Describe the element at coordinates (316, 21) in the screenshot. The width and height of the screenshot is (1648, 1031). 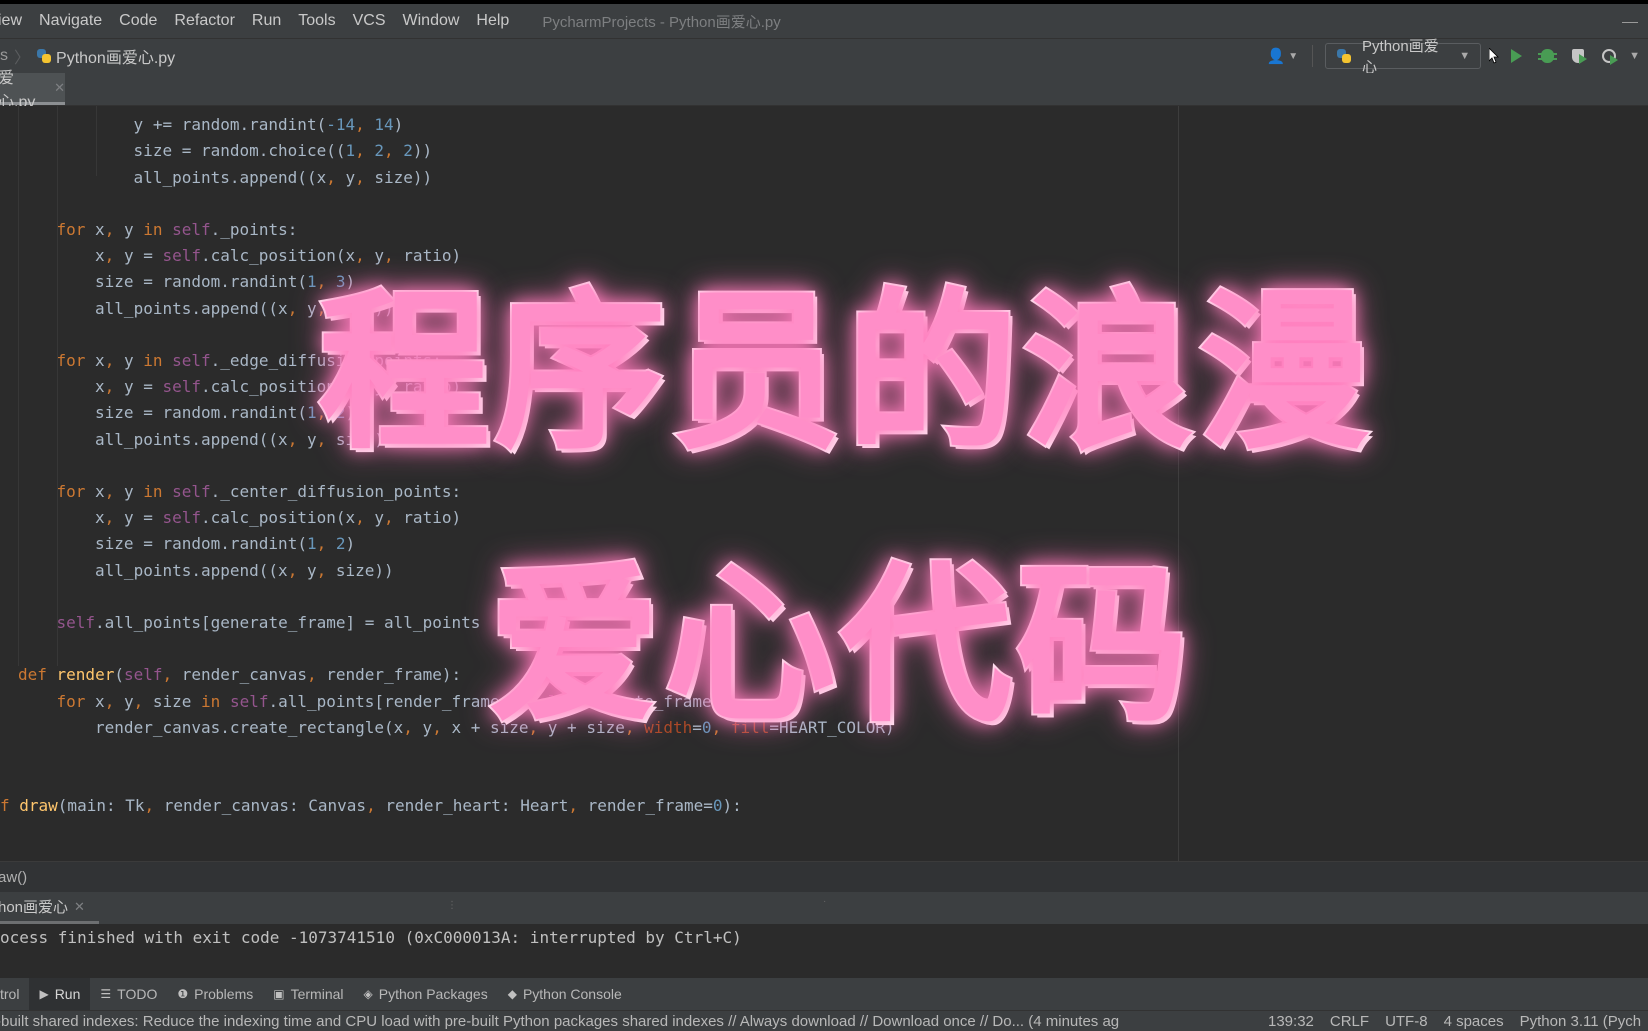
I see `menu-tools: Tools` at that location.